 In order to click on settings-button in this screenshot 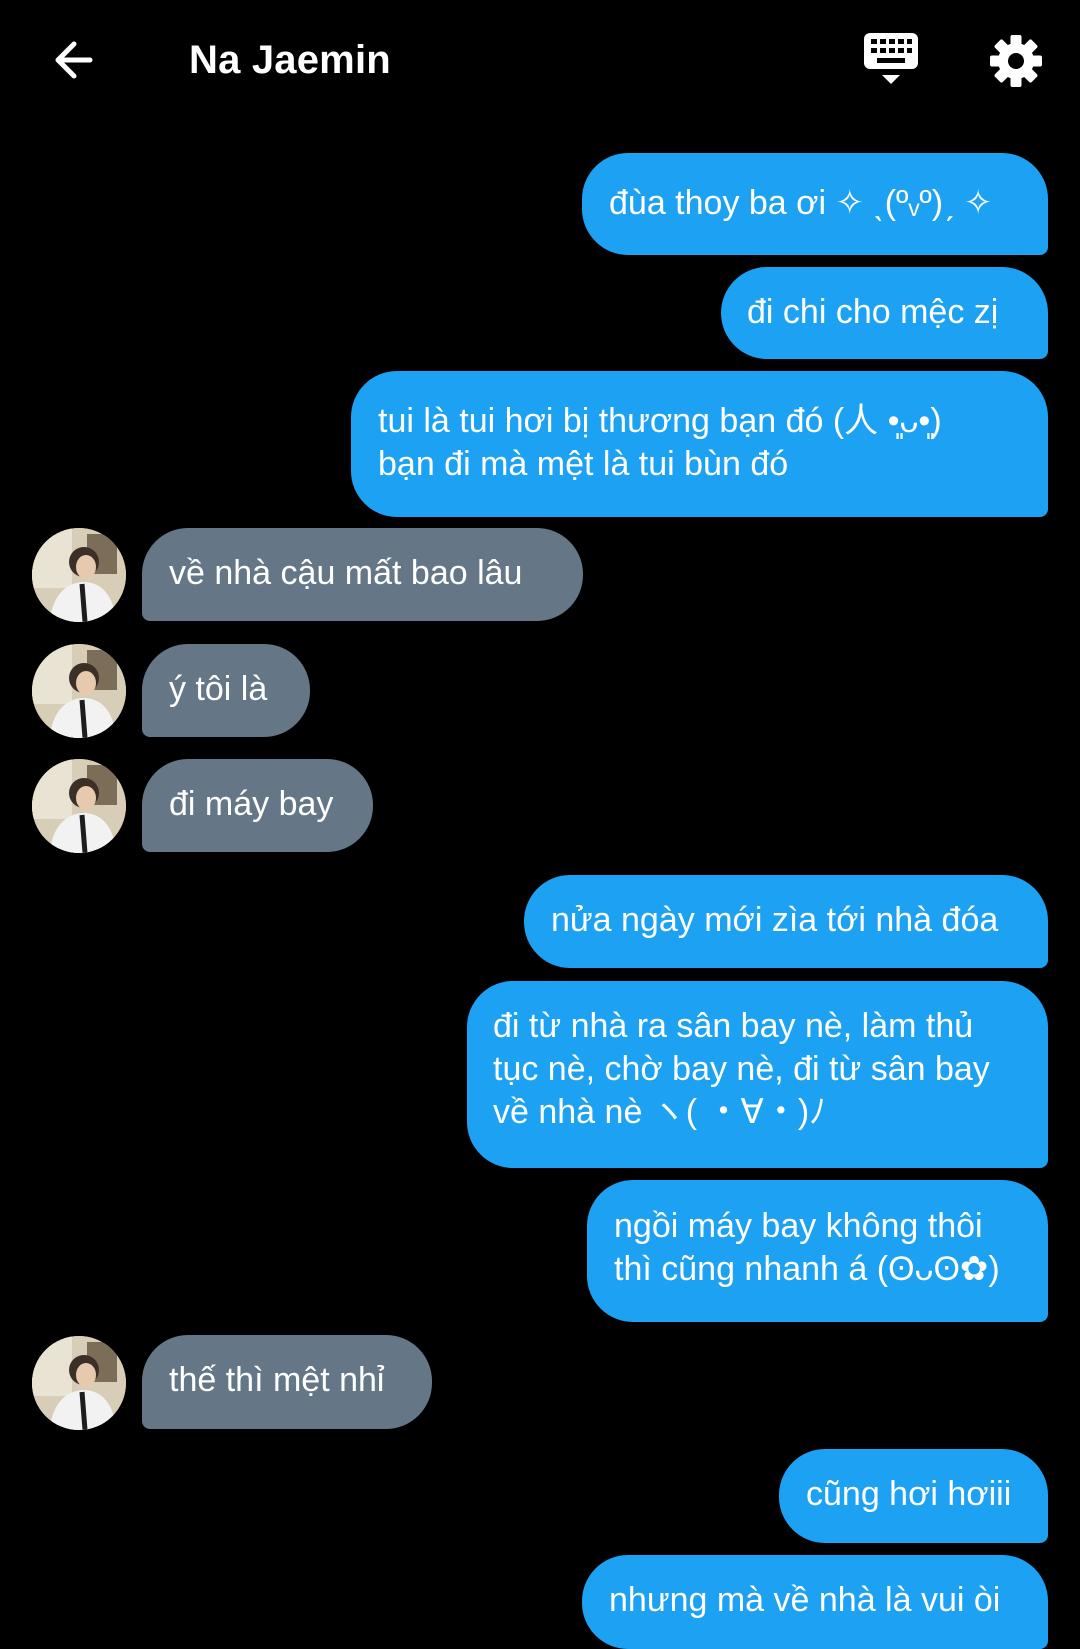, I will do `click(1016, 61)`.